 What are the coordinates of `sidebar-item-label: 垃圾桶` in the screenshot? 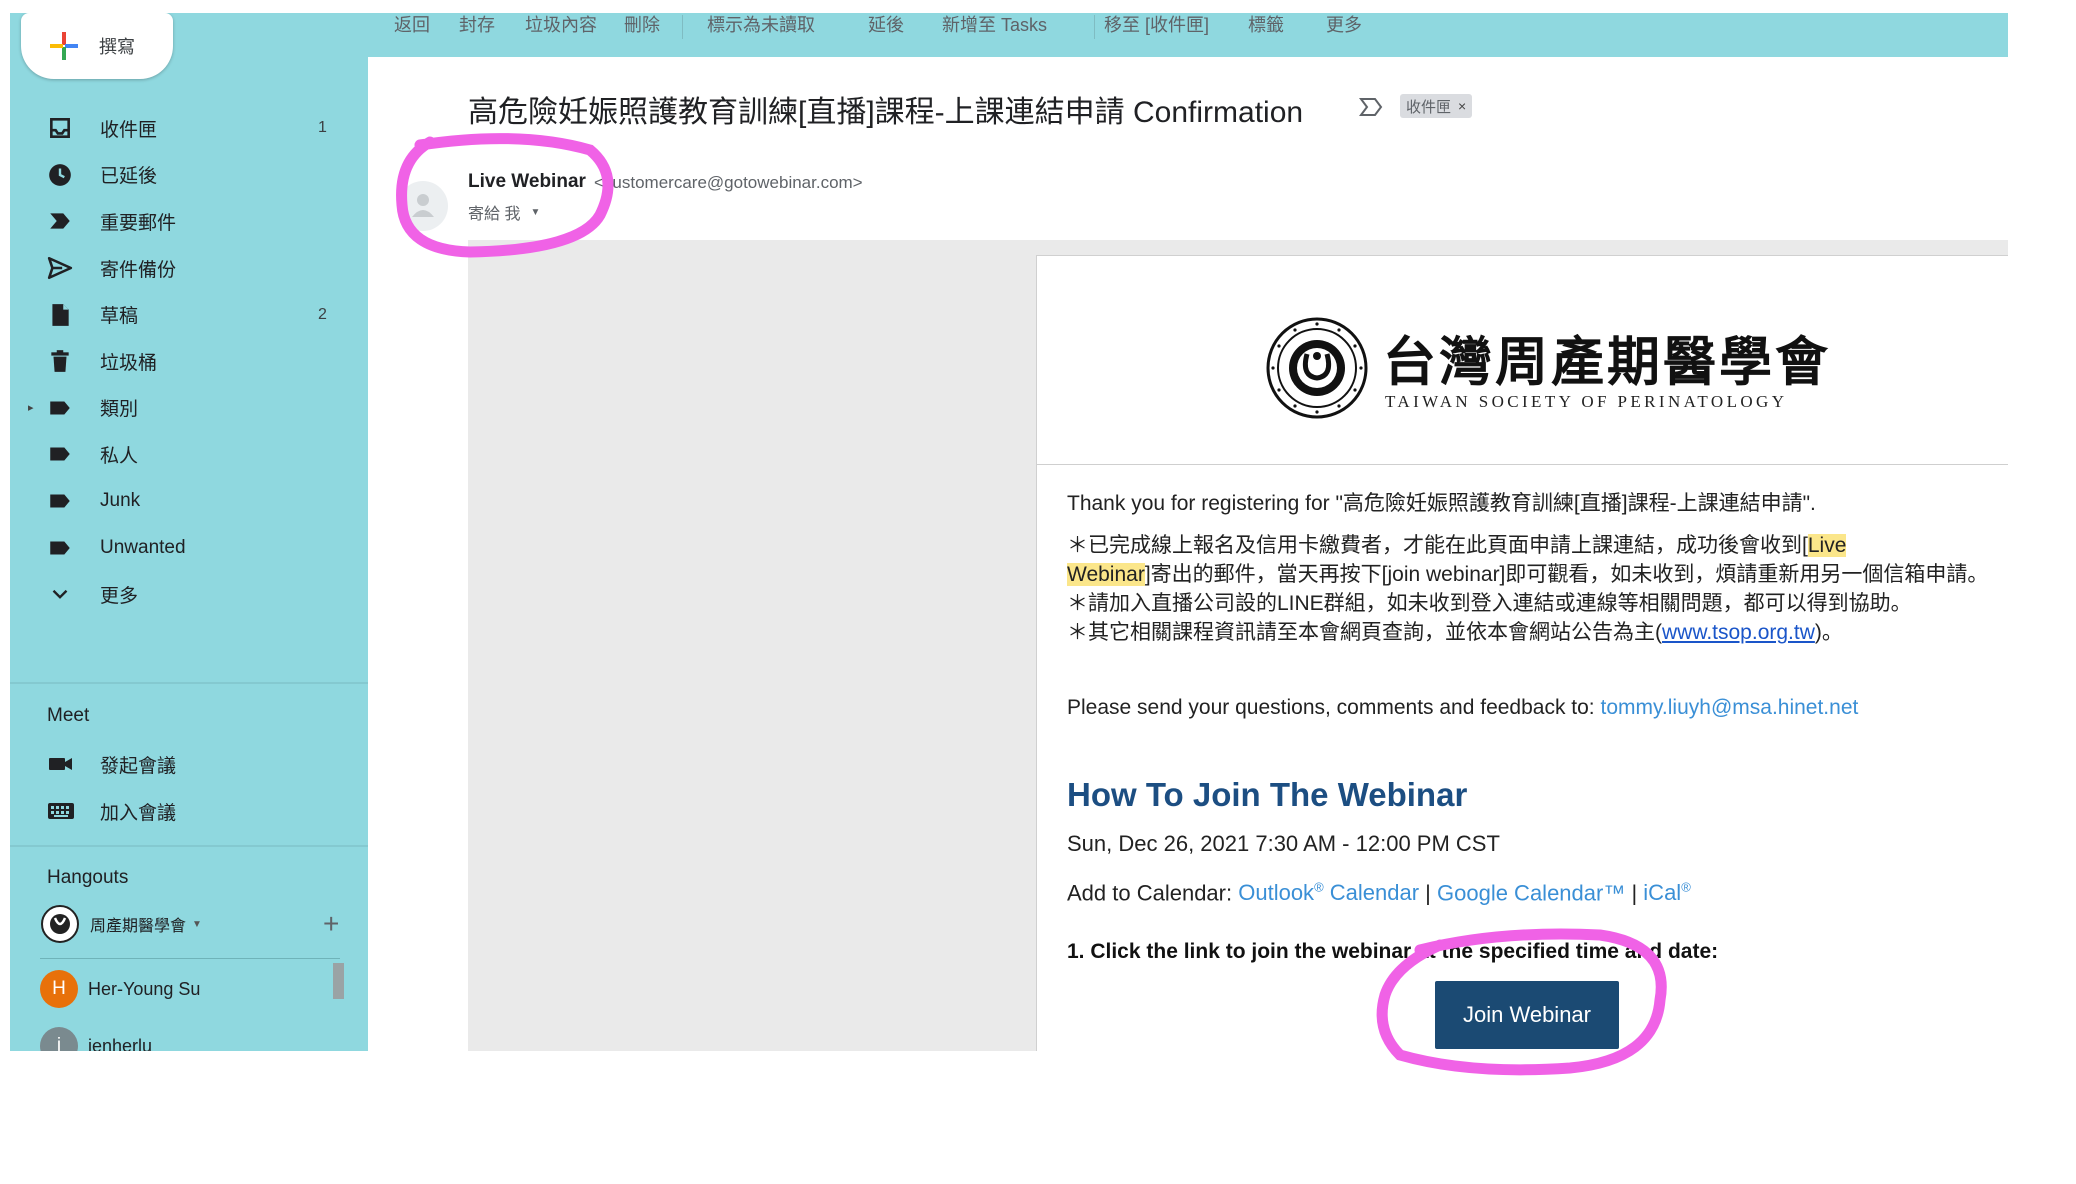 It's located at (129, 363).